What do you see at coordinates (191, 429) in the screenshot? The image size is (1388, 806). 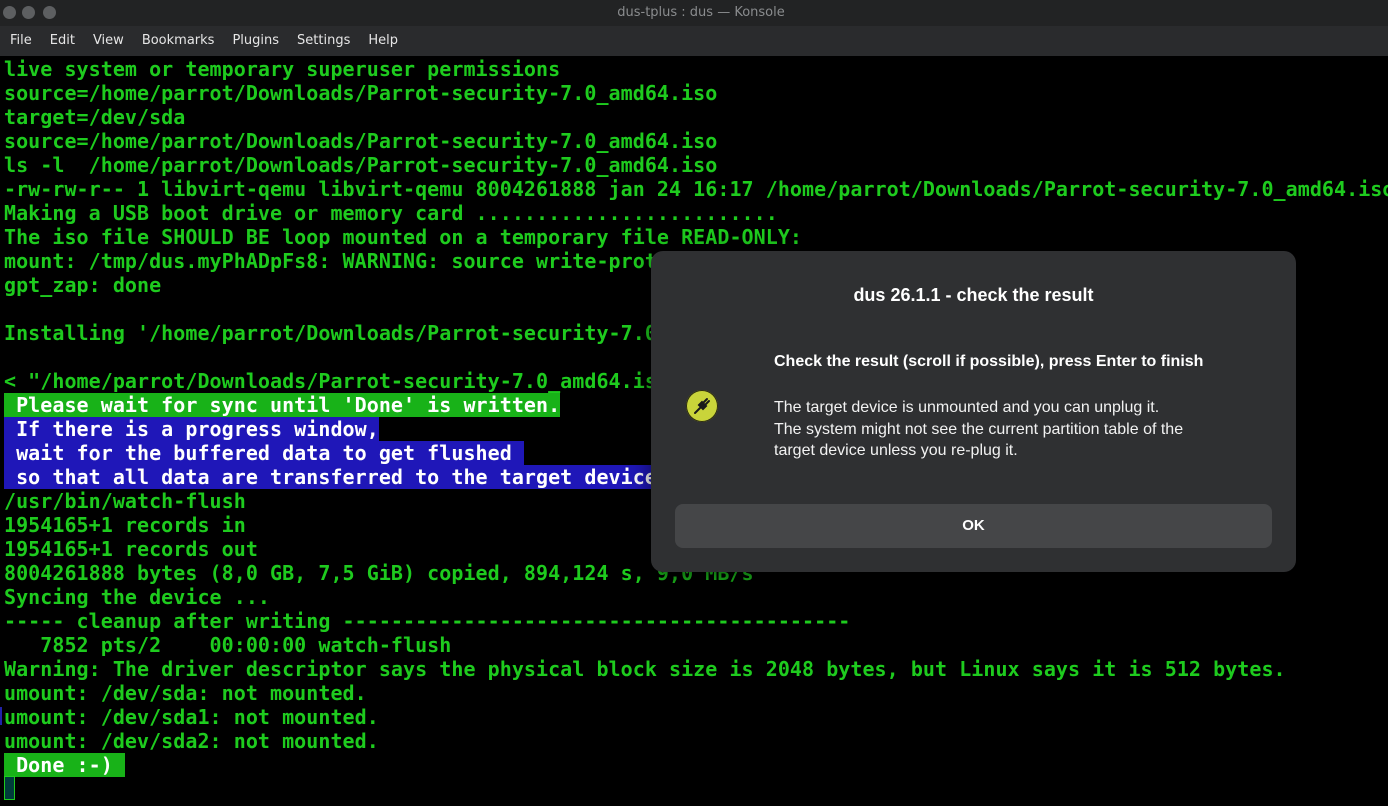 I see `terminal-line: If there is a progress window,` at bounding box center [191, 429].